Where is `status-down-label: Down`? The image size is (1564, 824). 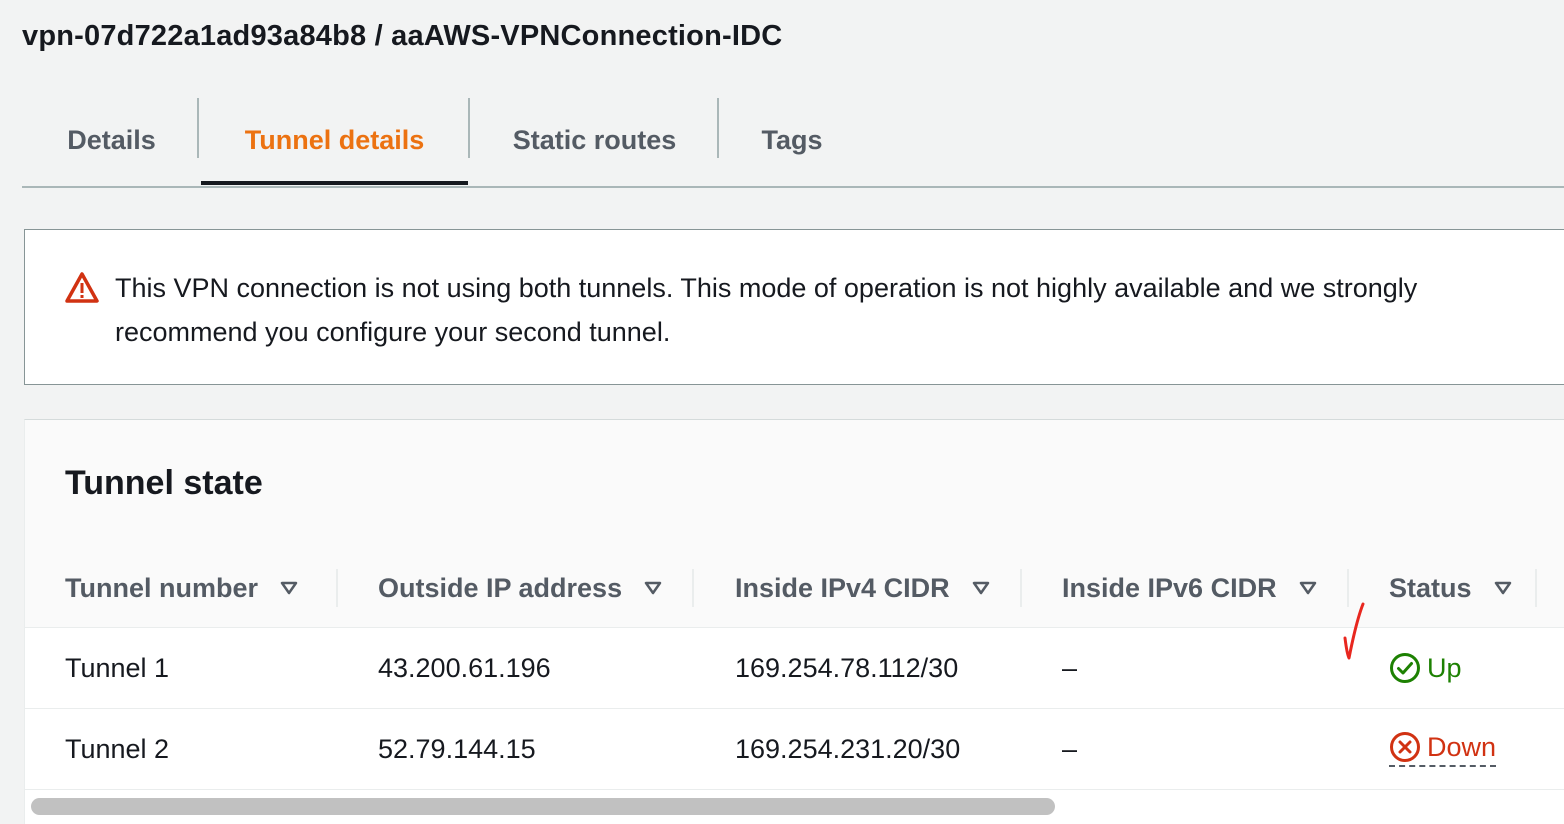 status-down-label: Down is located at coordinates (1462, 746).